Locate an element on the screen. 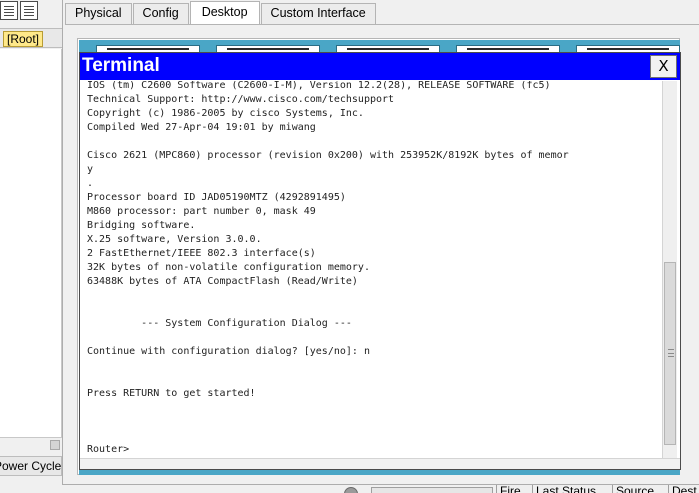 This screenshot has width=699, height=493. tab-physical: Physical is located at coordinates (98, 13).